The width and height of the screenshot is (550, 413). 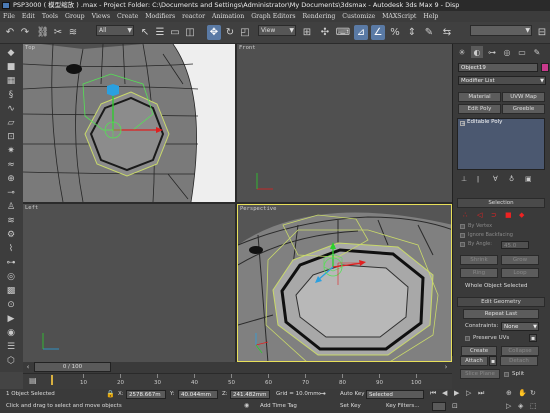 I want to click on polygon-icon: ■, so click(x=508, y=215).